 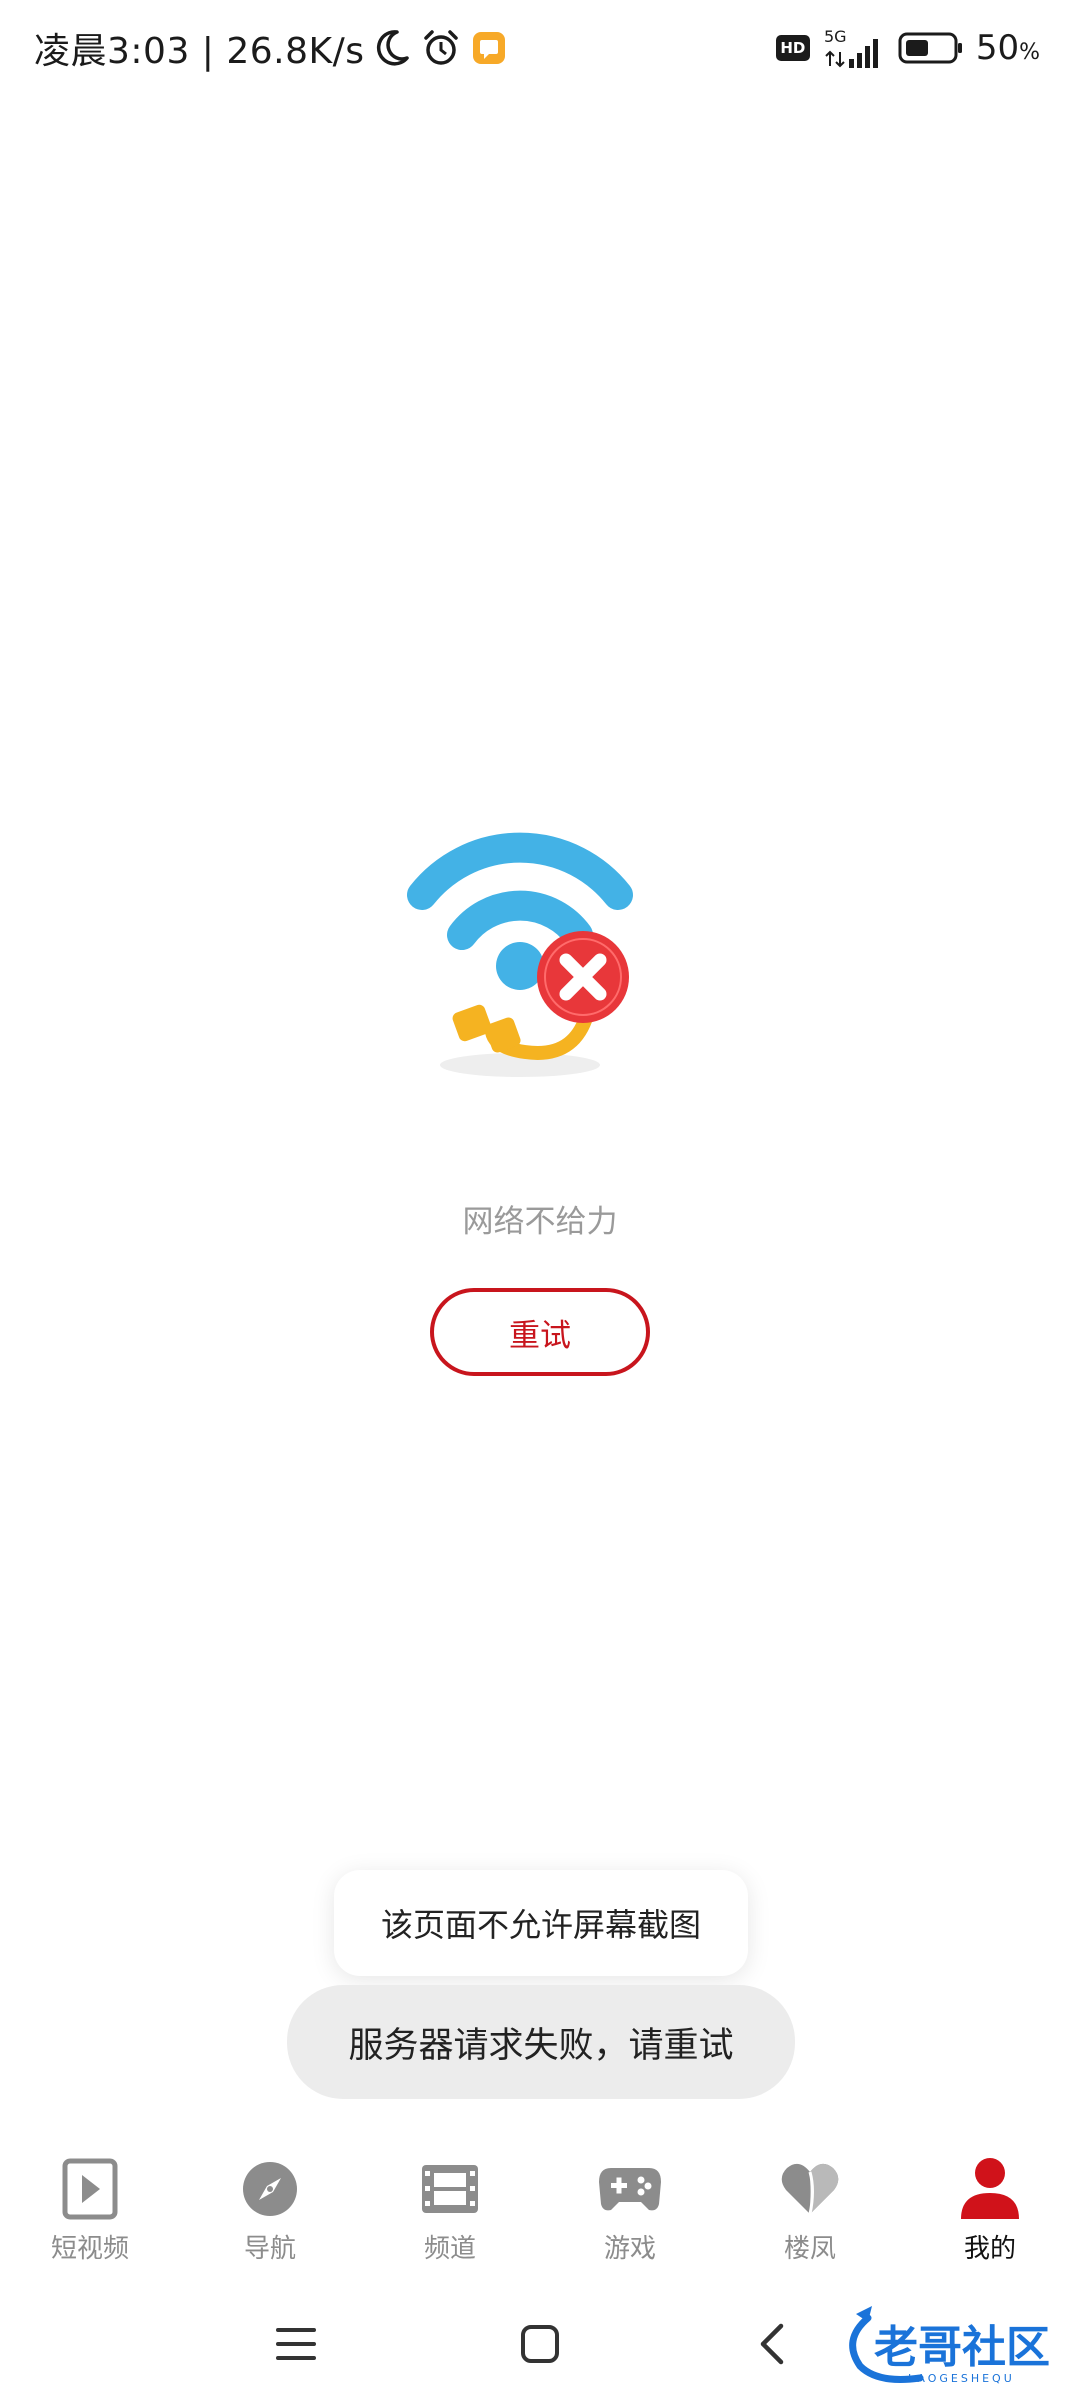 I want to click on nav-item-navigation: 导航, so click(x=270, y=2210).